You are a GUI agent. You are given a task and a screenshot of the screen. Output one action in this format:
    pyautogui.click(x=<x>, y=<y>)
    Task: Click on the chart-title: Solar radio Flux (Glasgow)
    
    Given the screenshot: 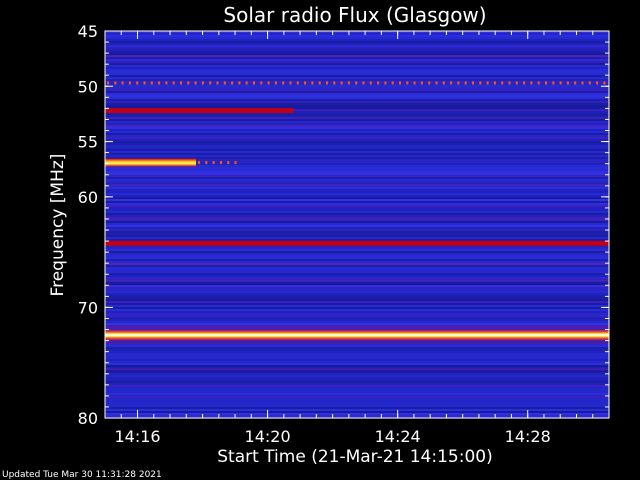 What is the action you would take?
    pyautogui.click(x=354, y=15)
    